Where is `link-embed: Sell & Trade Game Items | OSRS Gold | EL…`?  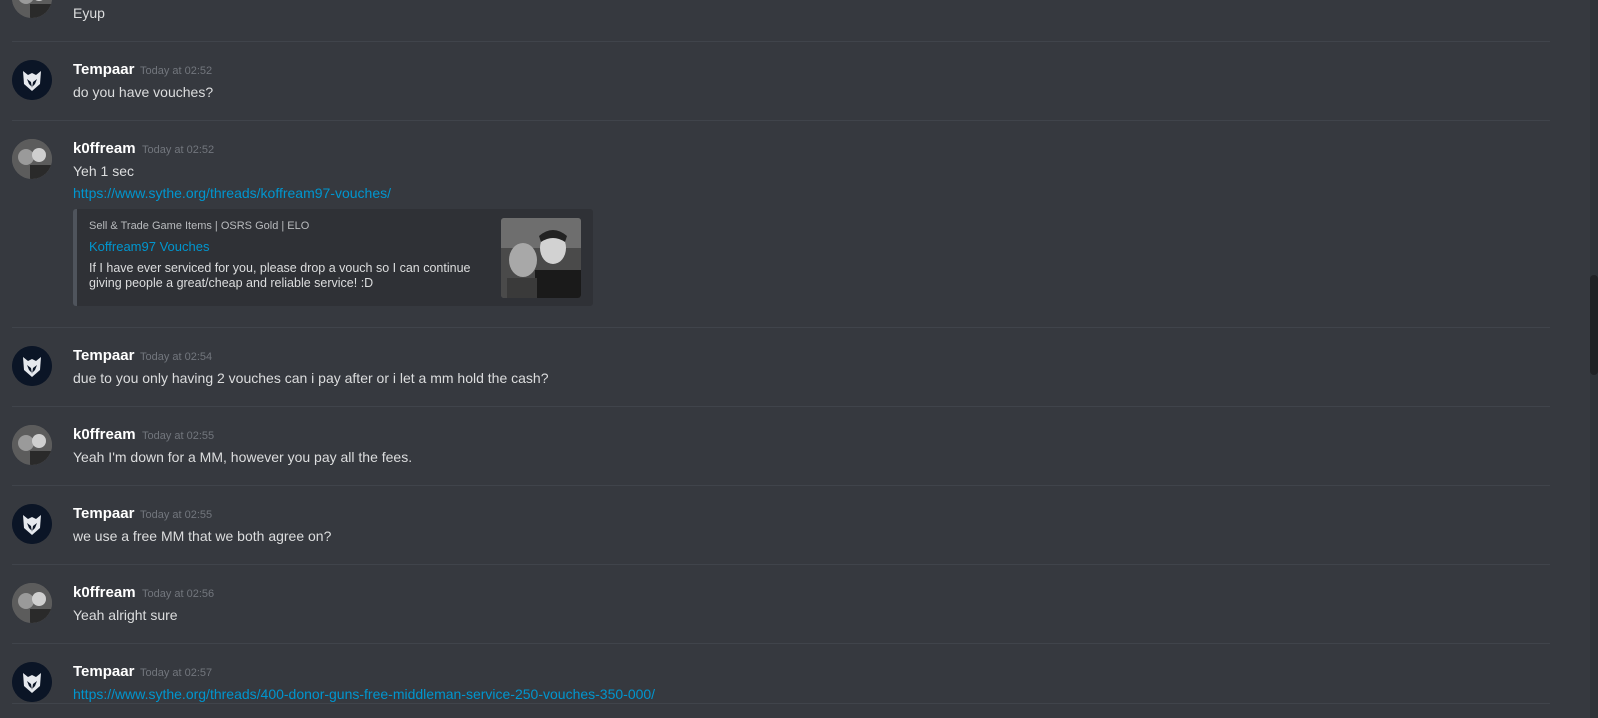
link-embed: Sell & Trade Game Items | OSRS Gold | EL… is located at coordinates (333, 257).